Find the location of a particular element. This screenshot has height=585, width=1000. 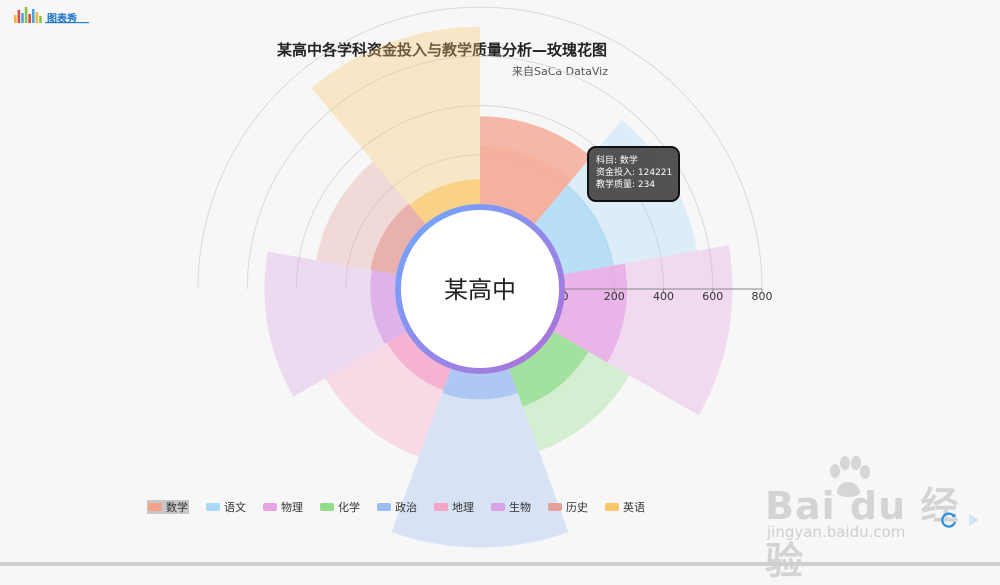

app-logo-text: 图表秀 is located at coordinates (62, 19).